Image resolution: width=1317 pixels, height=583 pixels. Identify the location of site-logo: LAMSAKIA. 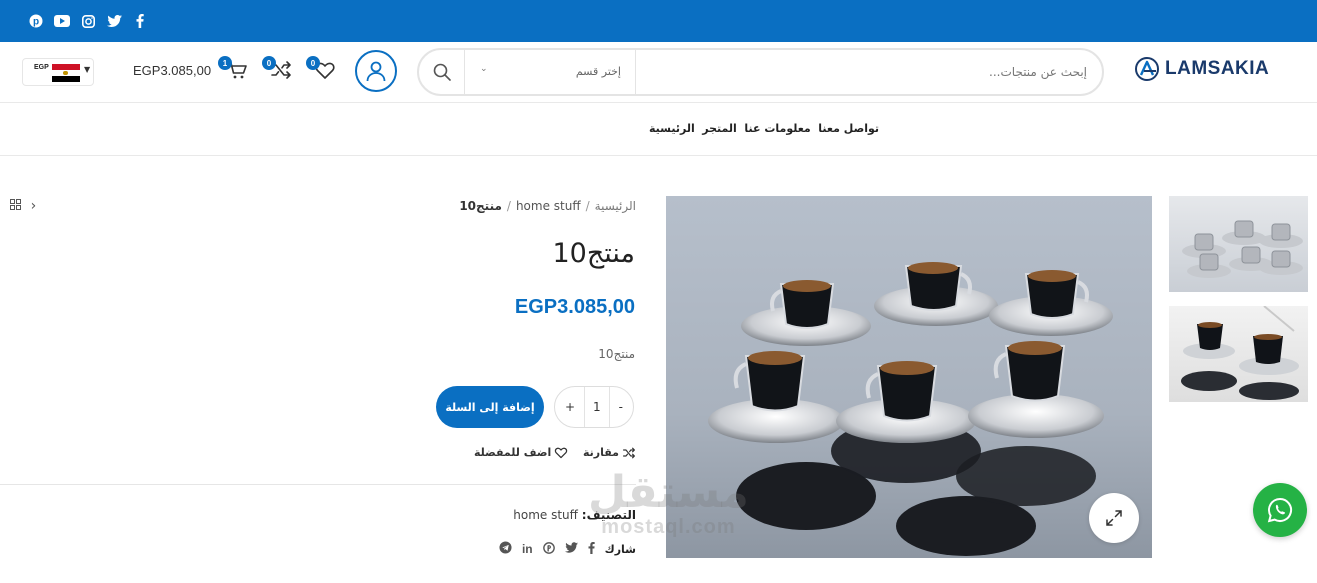
(1201, 69).